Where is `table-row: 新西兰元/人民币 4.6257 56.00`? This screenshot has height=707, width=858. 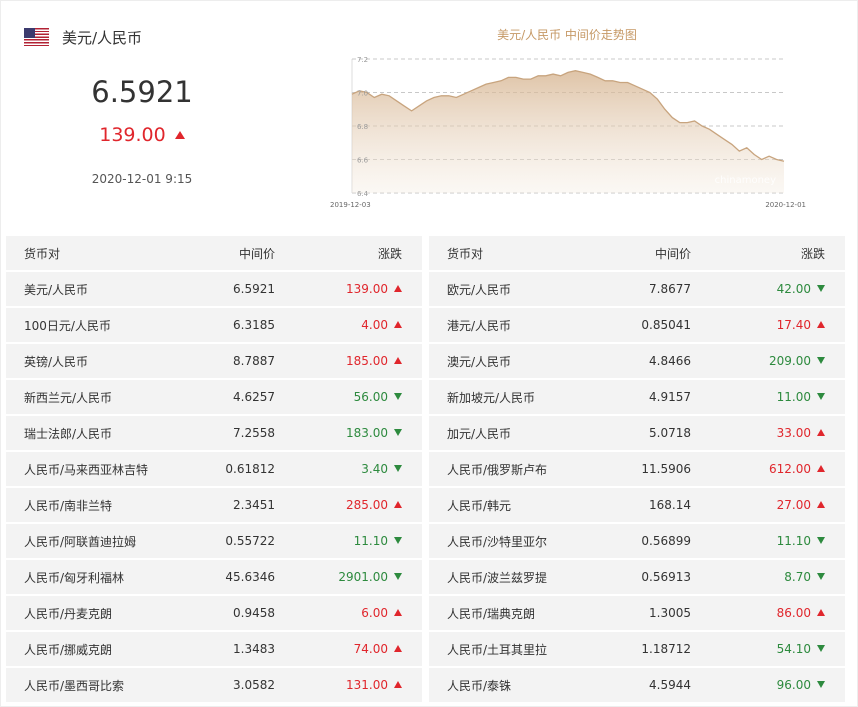 table-row: 新西兰元/人民币 4.6257 56.00 is located at coordinates (214, 397).